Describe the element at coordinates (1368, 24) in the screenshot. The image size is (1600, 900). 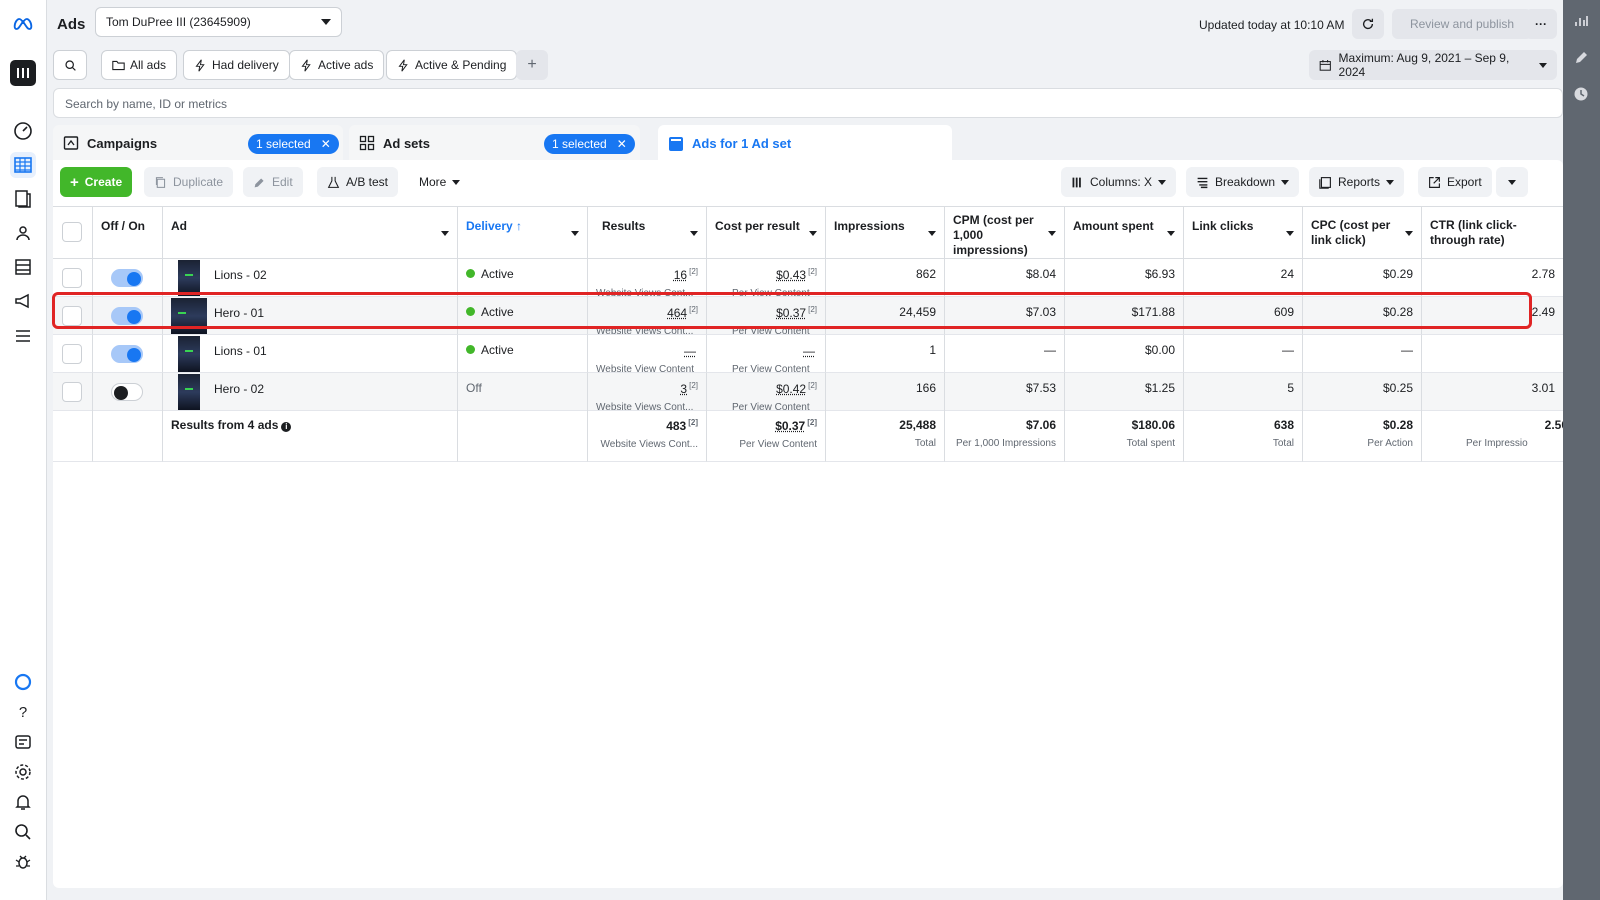
I see `refresh-button` at that location.